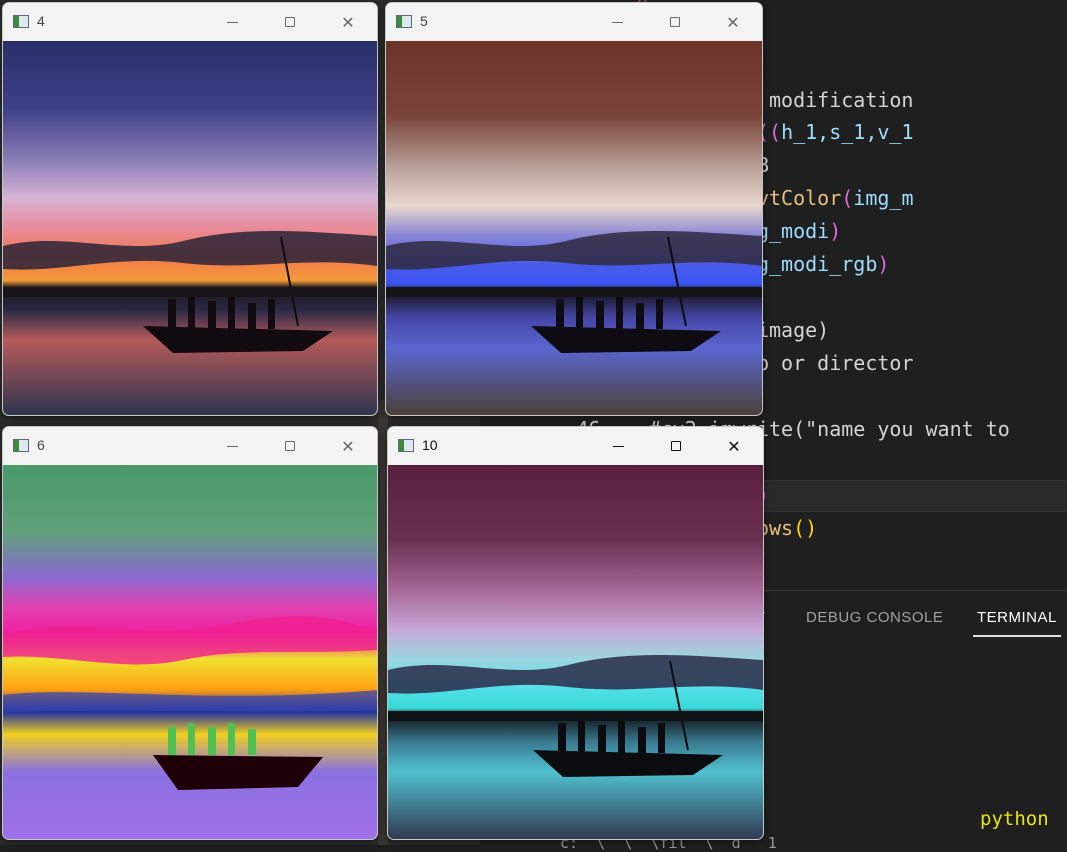 Image resolution: width=1067 pixels, height=852 pixels. Describe the element at coordinates (41, 21) in the screenshot. I see `window-title: 4` at that location.